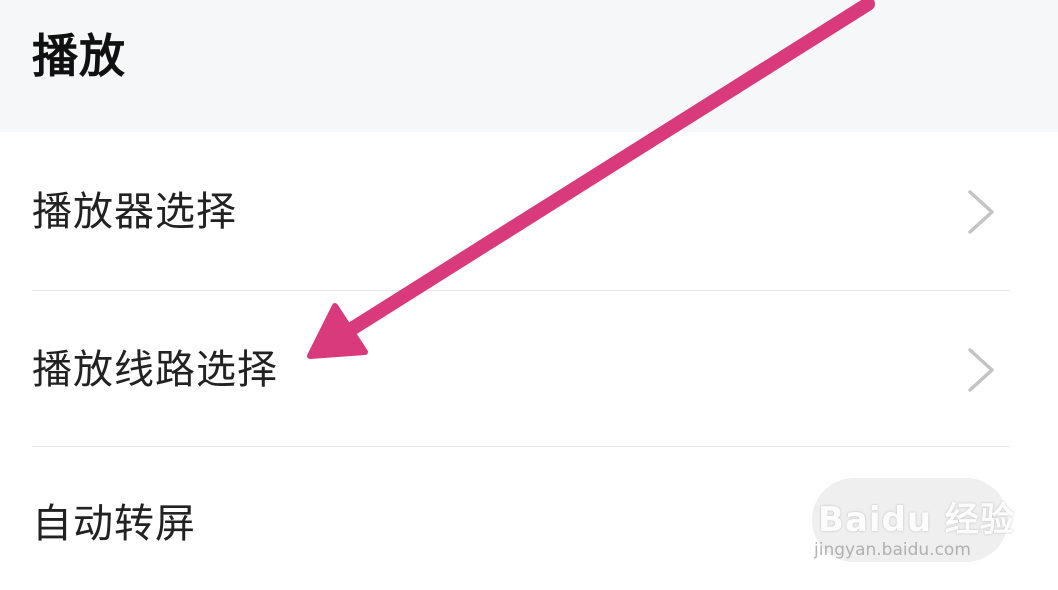 The image size is (1058, 590). What do you see at coordinates (79, 56) in the screenshot?
I see `section-title: 播放` at bounding box center [79, 56].